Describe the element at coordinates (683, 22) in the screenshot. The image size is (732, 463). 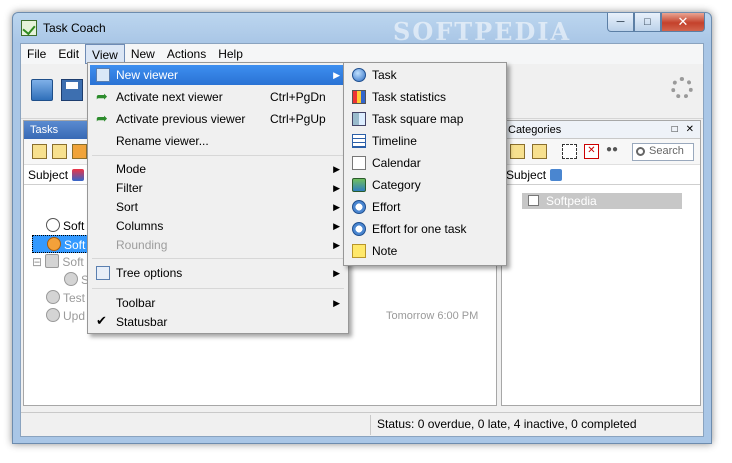
I see `close-button: ✕` at that location.